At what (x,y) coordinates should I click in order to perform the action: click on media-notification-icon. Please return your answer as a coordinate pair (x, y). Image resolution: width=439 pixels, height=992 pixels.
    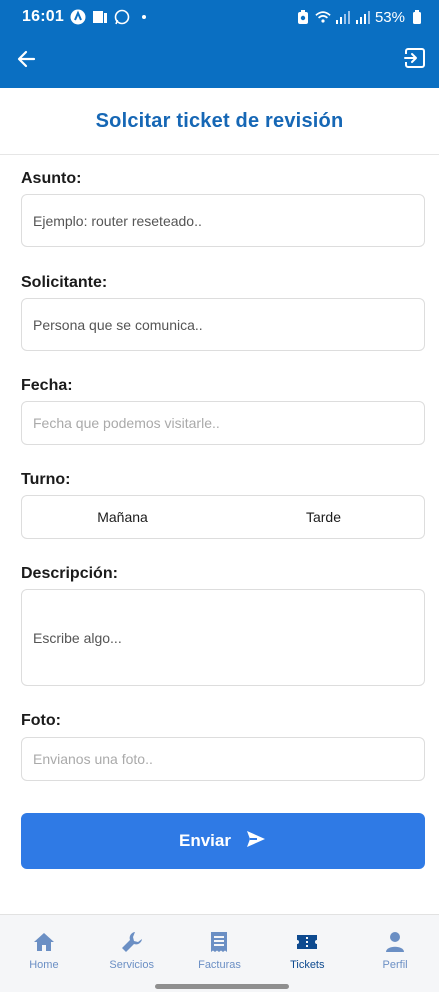
    Looking at the image, I should click on (100, 17).